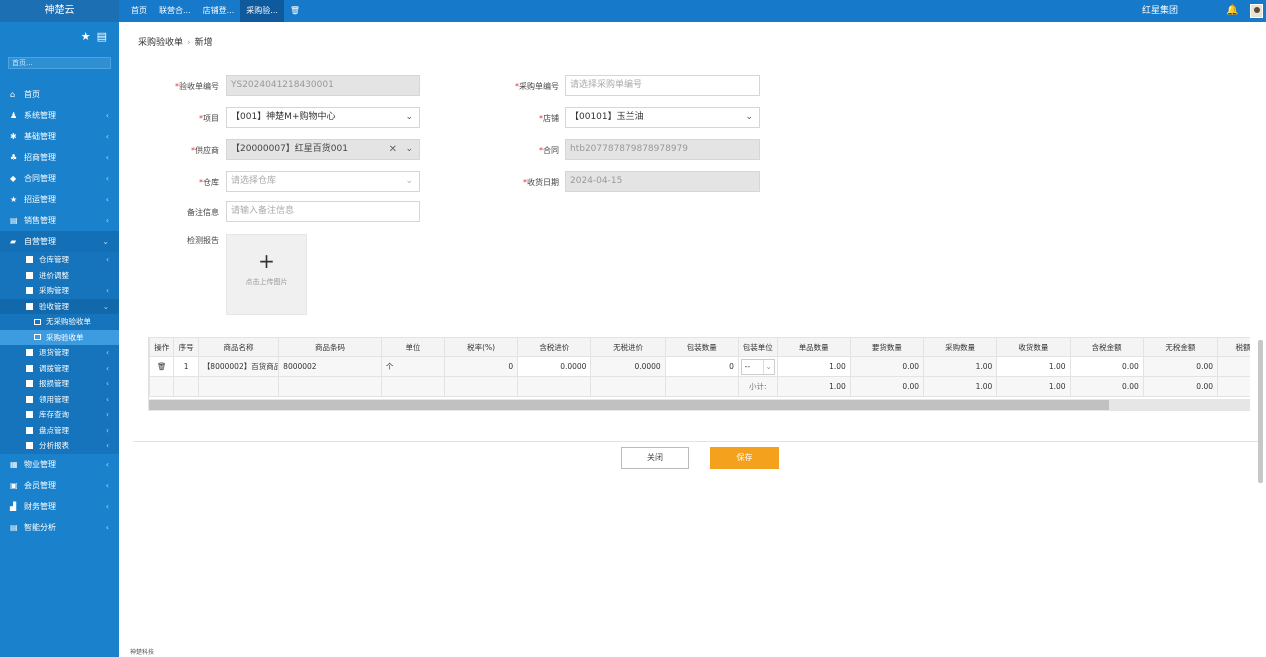 The width and height of the screenshot is (1266, 657). What do you see at coordinates (1232, 11) in the screenshot?
I see `bell-icon: 🔔` at bounding box center [1232, 11].